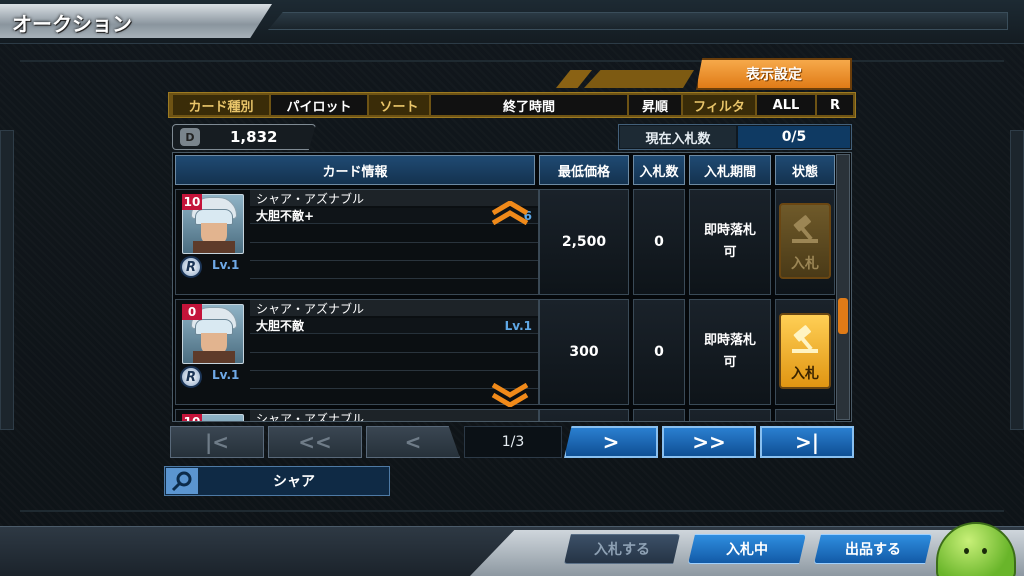 This screenshot has height=576, width=1024. I want to click on currency-amount: 1,832, so click(254, 137).